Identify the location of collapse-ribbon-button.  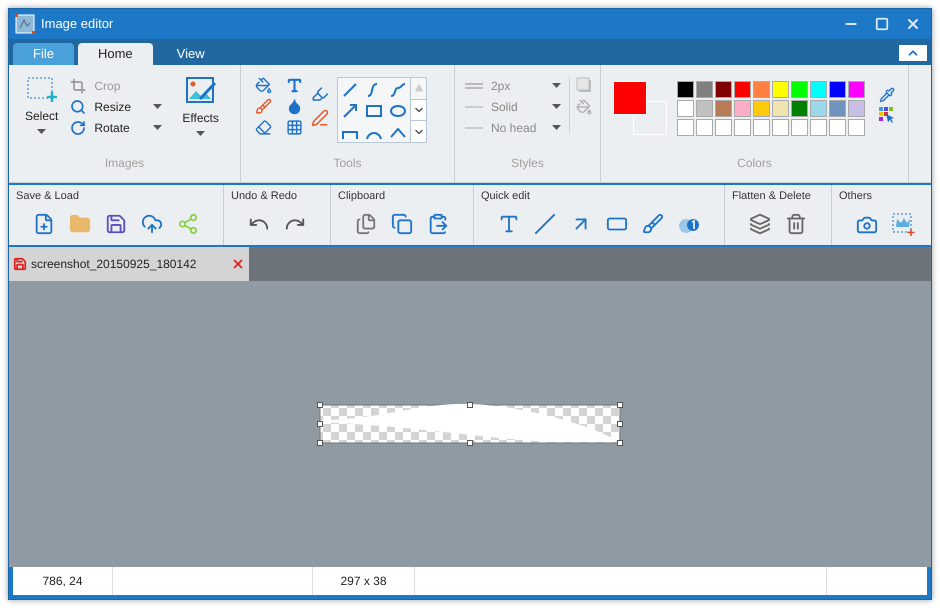
(913, 53).